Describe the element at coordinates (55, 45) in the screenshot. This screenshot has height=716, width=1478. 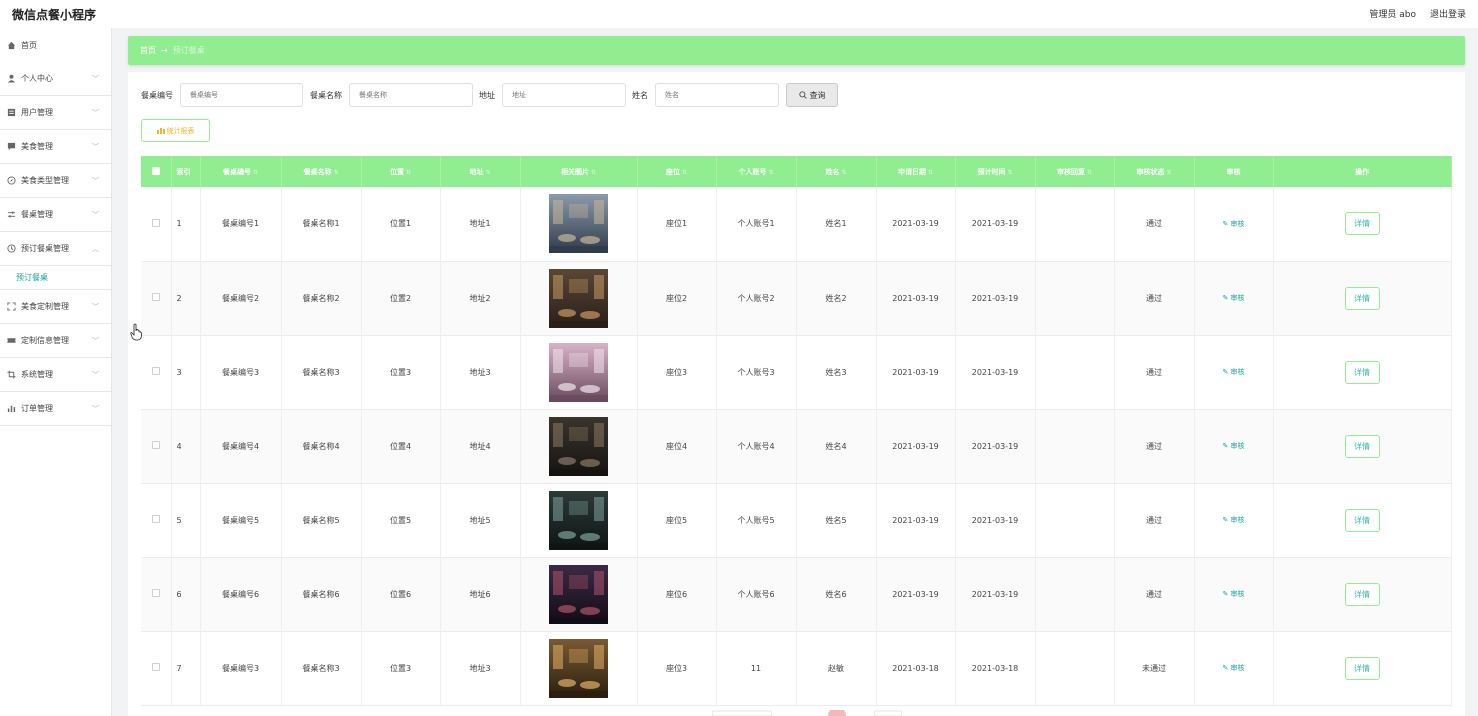
I see `sidebar-item-0: 首页` at that location.